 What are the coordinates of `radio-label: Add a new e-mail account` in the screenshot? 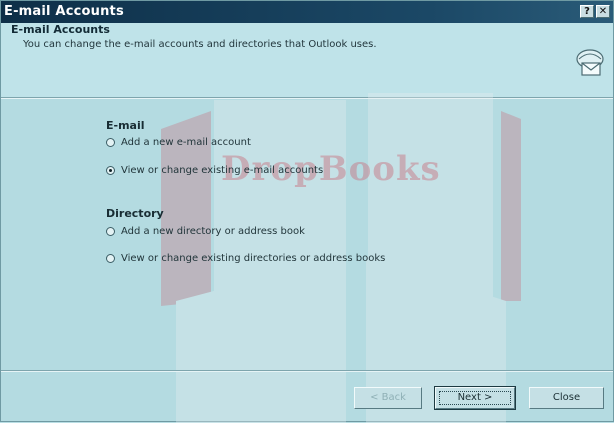 It's located at (186, 142).